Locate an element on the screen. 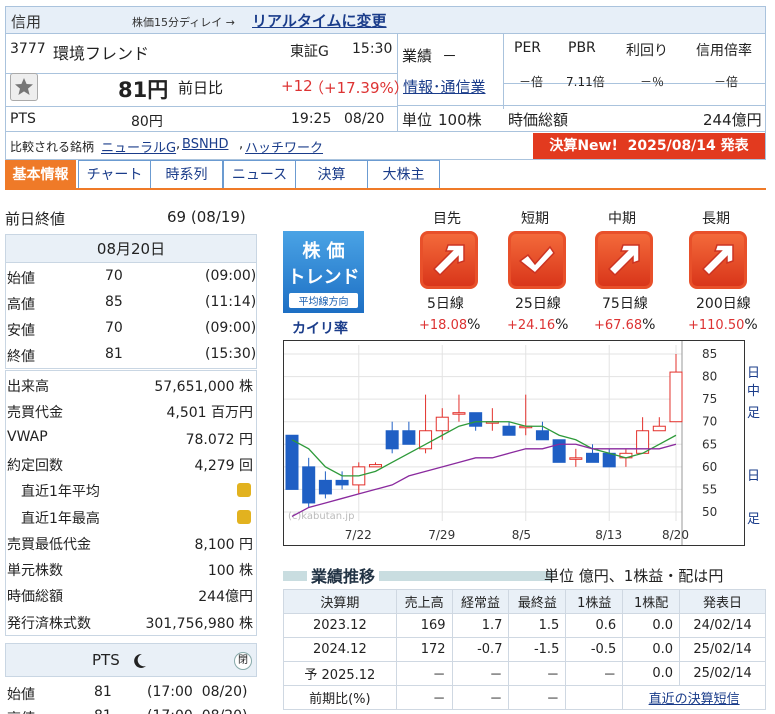 Image resolution: width=775 pixels, height=714 pixels. realtime-link: リアルタイムに変更 is located at coordinates (319, 20).